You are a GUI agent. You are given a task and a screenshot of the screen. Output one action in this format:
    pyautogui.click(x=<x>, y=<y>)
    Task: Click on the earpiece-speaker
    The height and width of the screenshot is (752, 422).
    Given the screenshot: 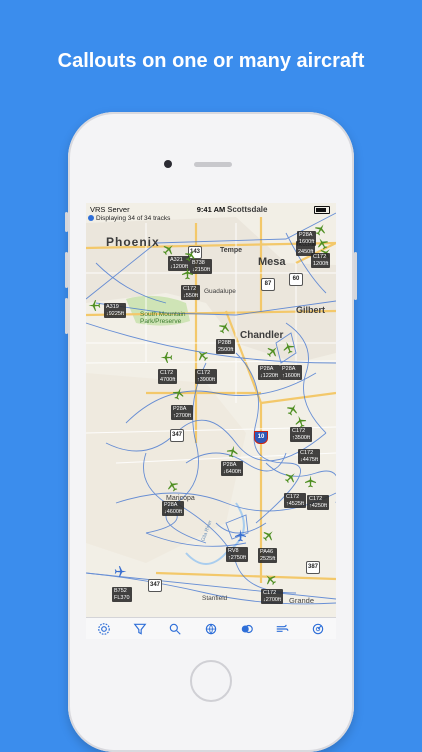 What is the action you would take?
    pyautogui.click(x=213, y=164)
    